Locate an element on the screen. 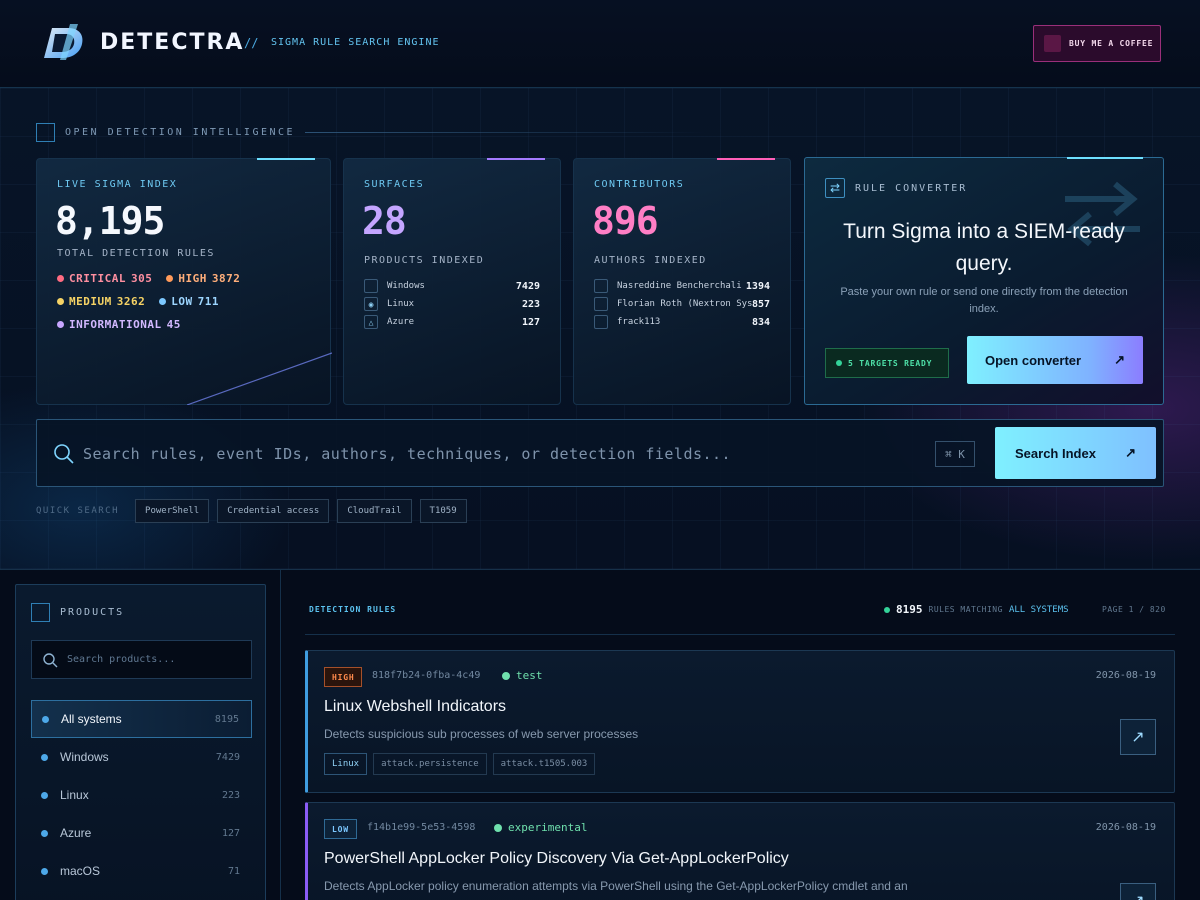  severity-critical: CRITICAL 305 is located at coordinates (104, 278).